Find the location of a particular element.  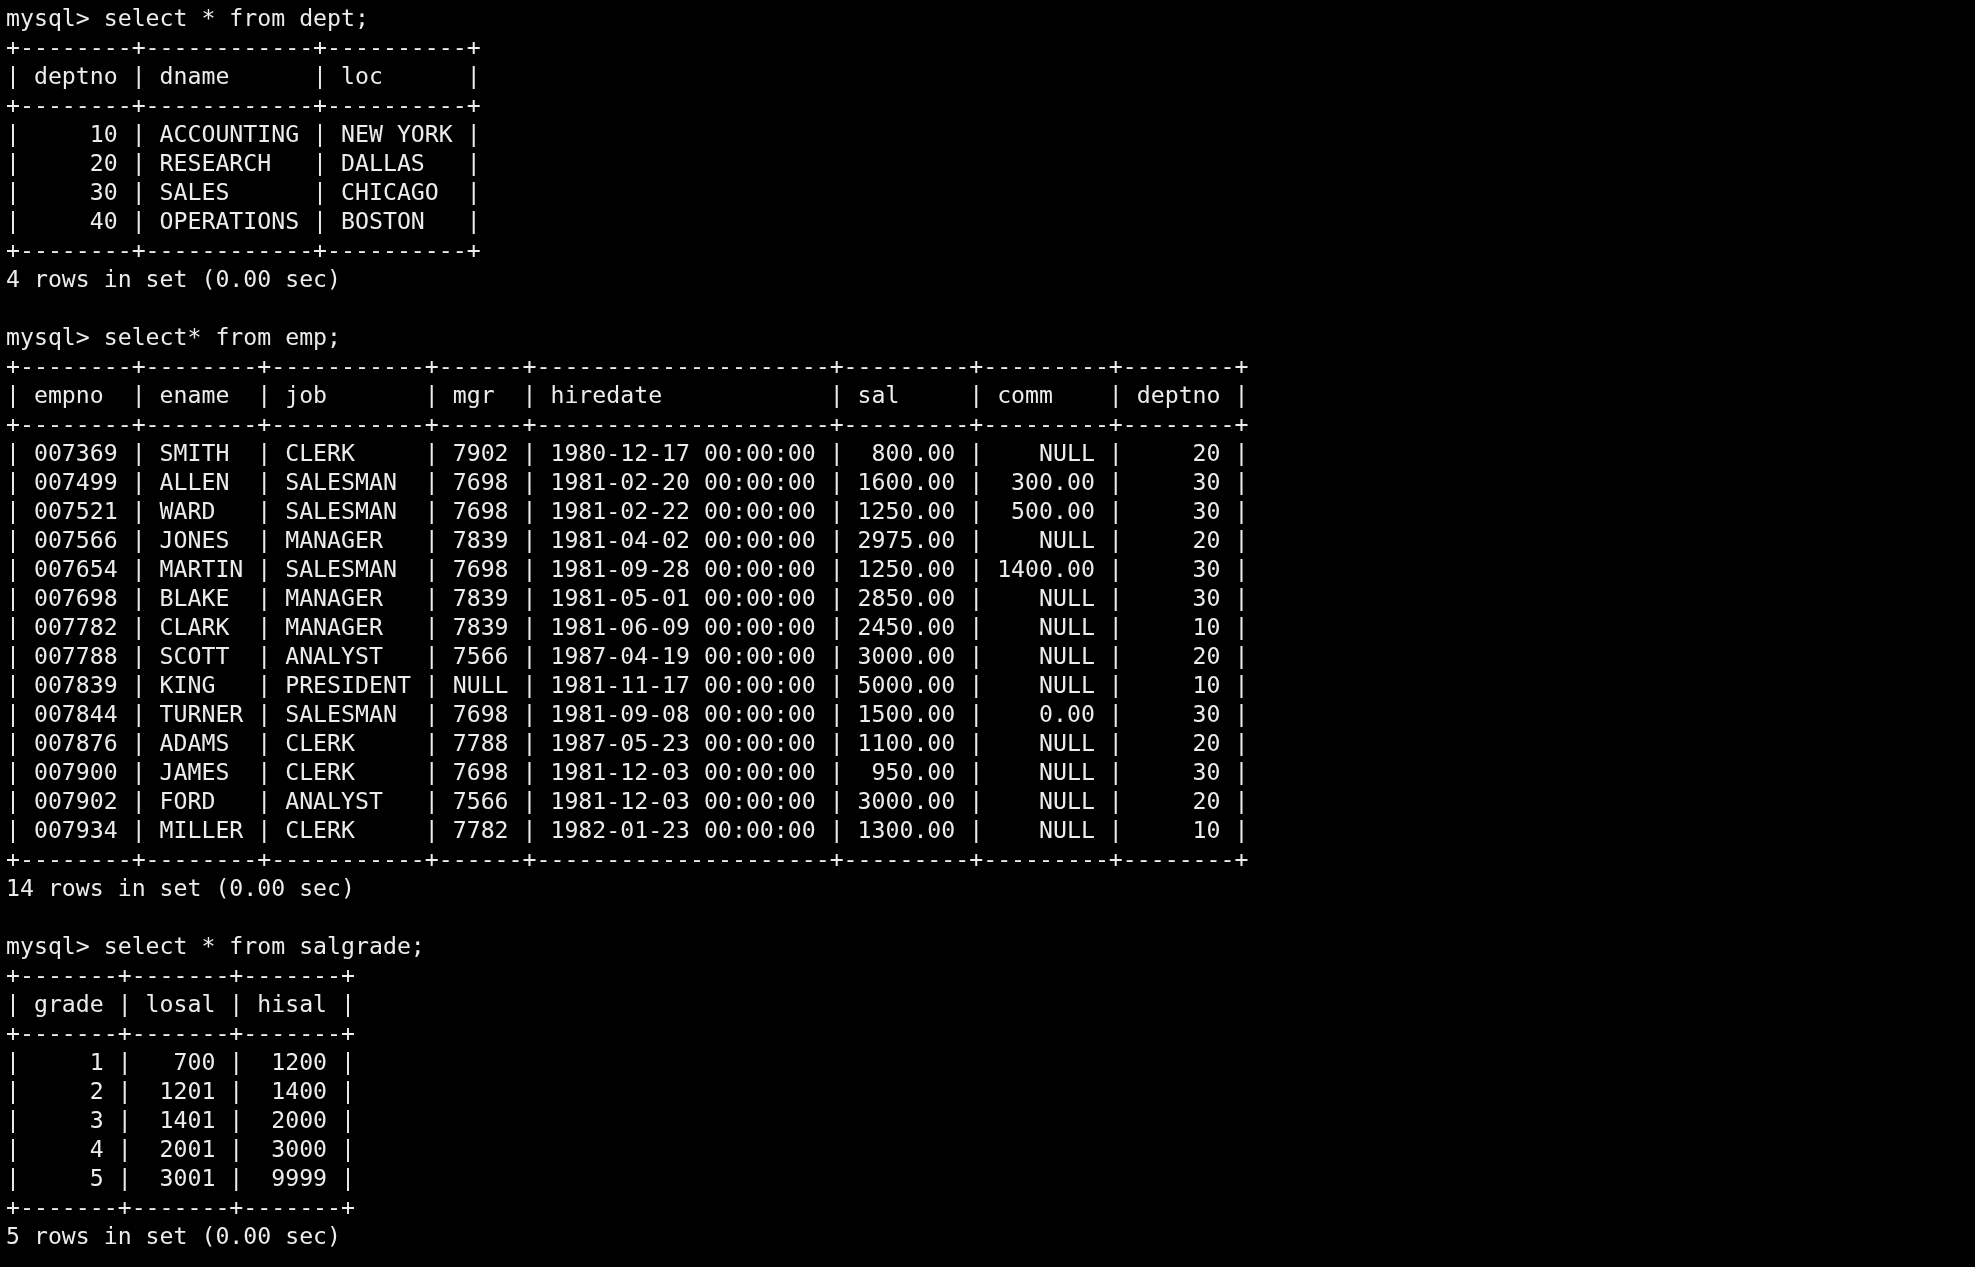

terminal-line: | 007654 | MARTIN | SALESMAN | 7698 | 1981-09-28 00:00:00 | 1250.00 | 1400.00 | 30 | is located at coordinates (627, 568).